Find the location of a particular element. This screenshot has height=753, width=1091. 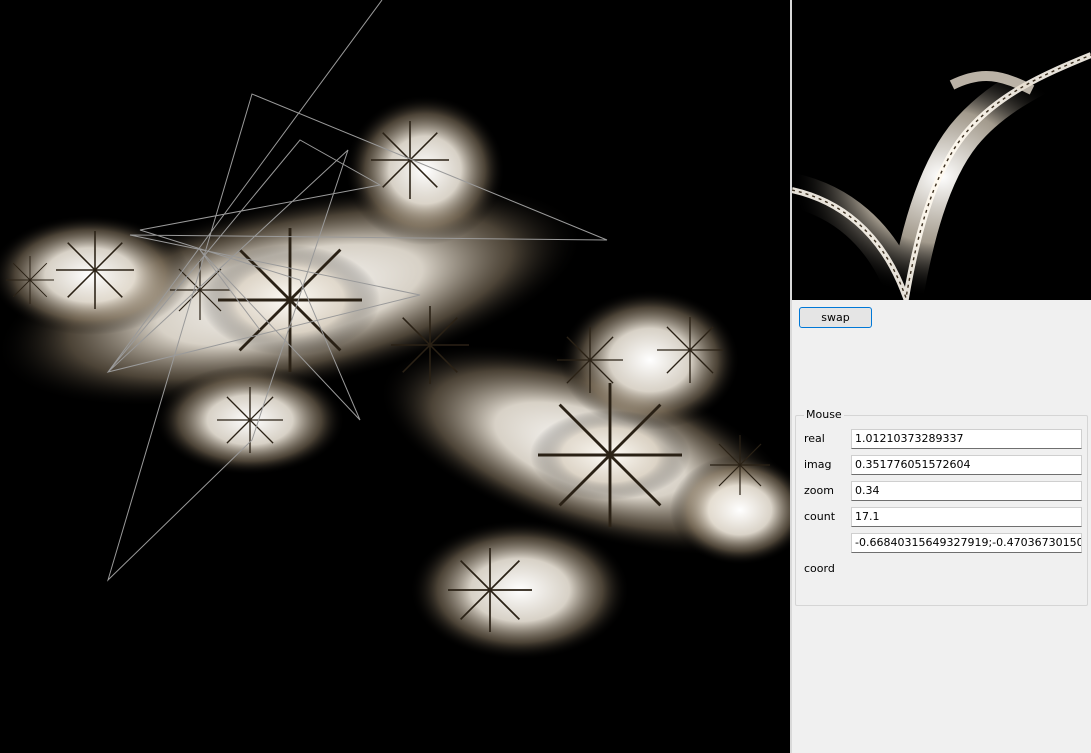

zoom-field: 0.34 is located at coordinates (966, 491).